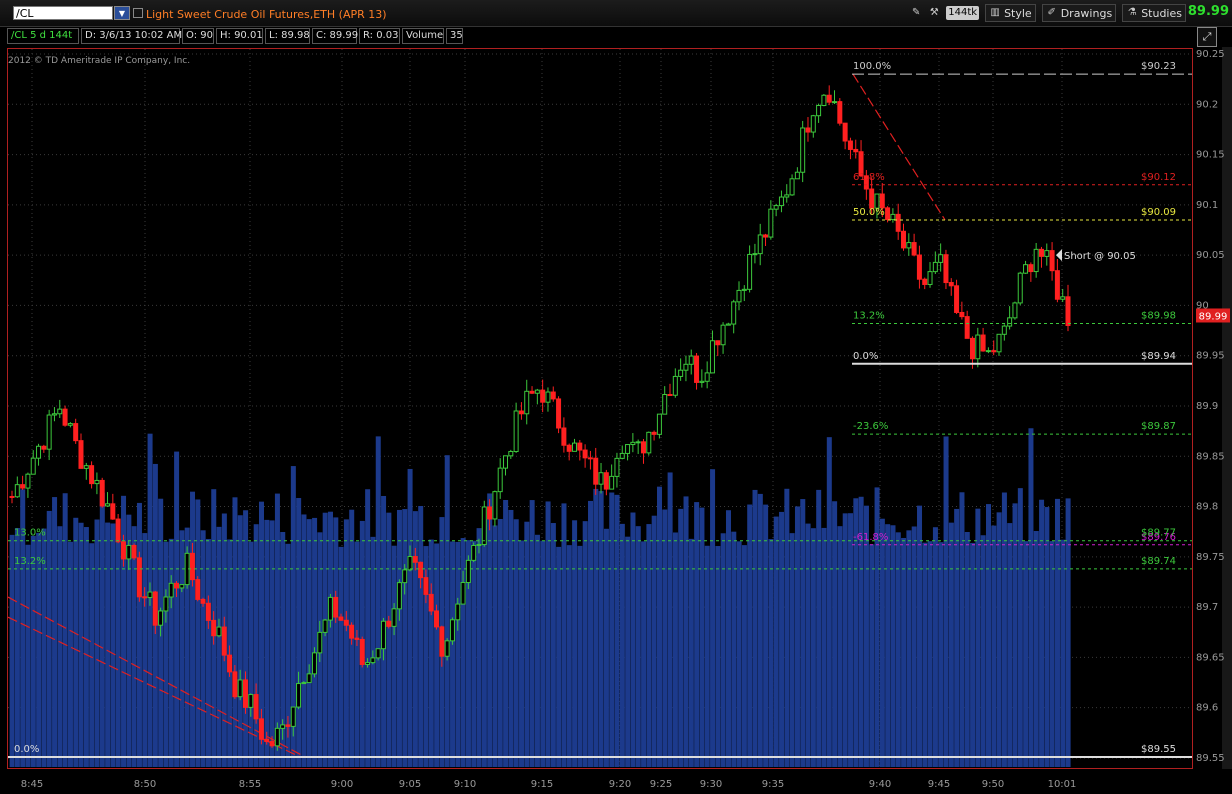 The height and width of the screenshot is (794, 1232). Describe the element at coordinates (1158, 177) in the screenshot. I see `fib-price-label: $90.12` at that location.